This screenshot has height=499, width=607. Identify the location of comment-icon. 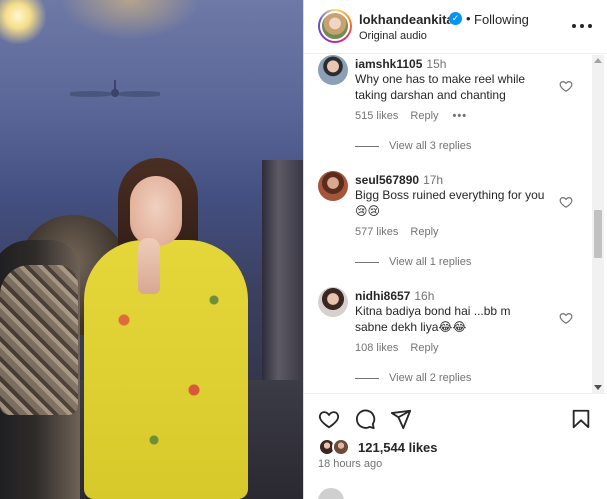
(365, 419).